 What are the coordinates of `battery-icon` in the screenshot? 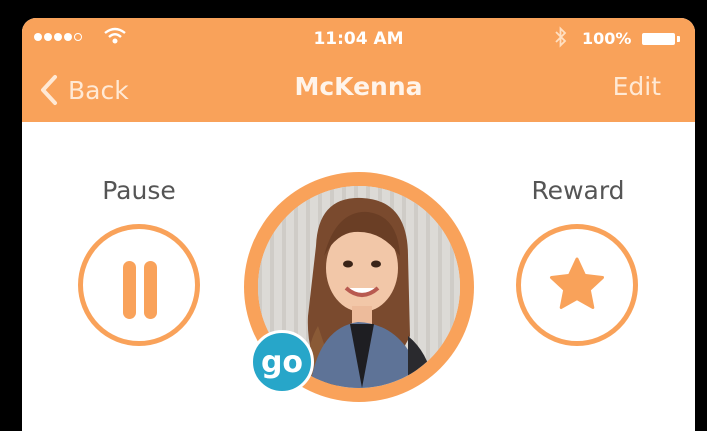 It's located at (658, 39).